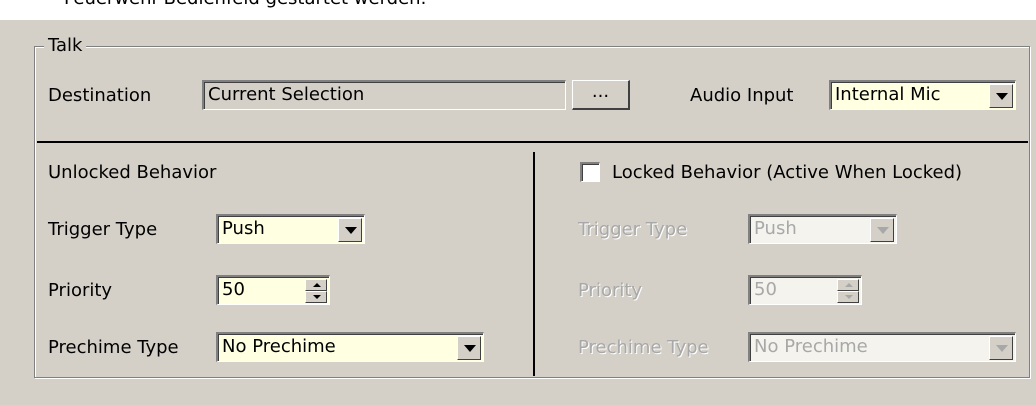 The height and width of the screenshot is (405, 1036). I want to click on divider-vertical, so click(534, 264).